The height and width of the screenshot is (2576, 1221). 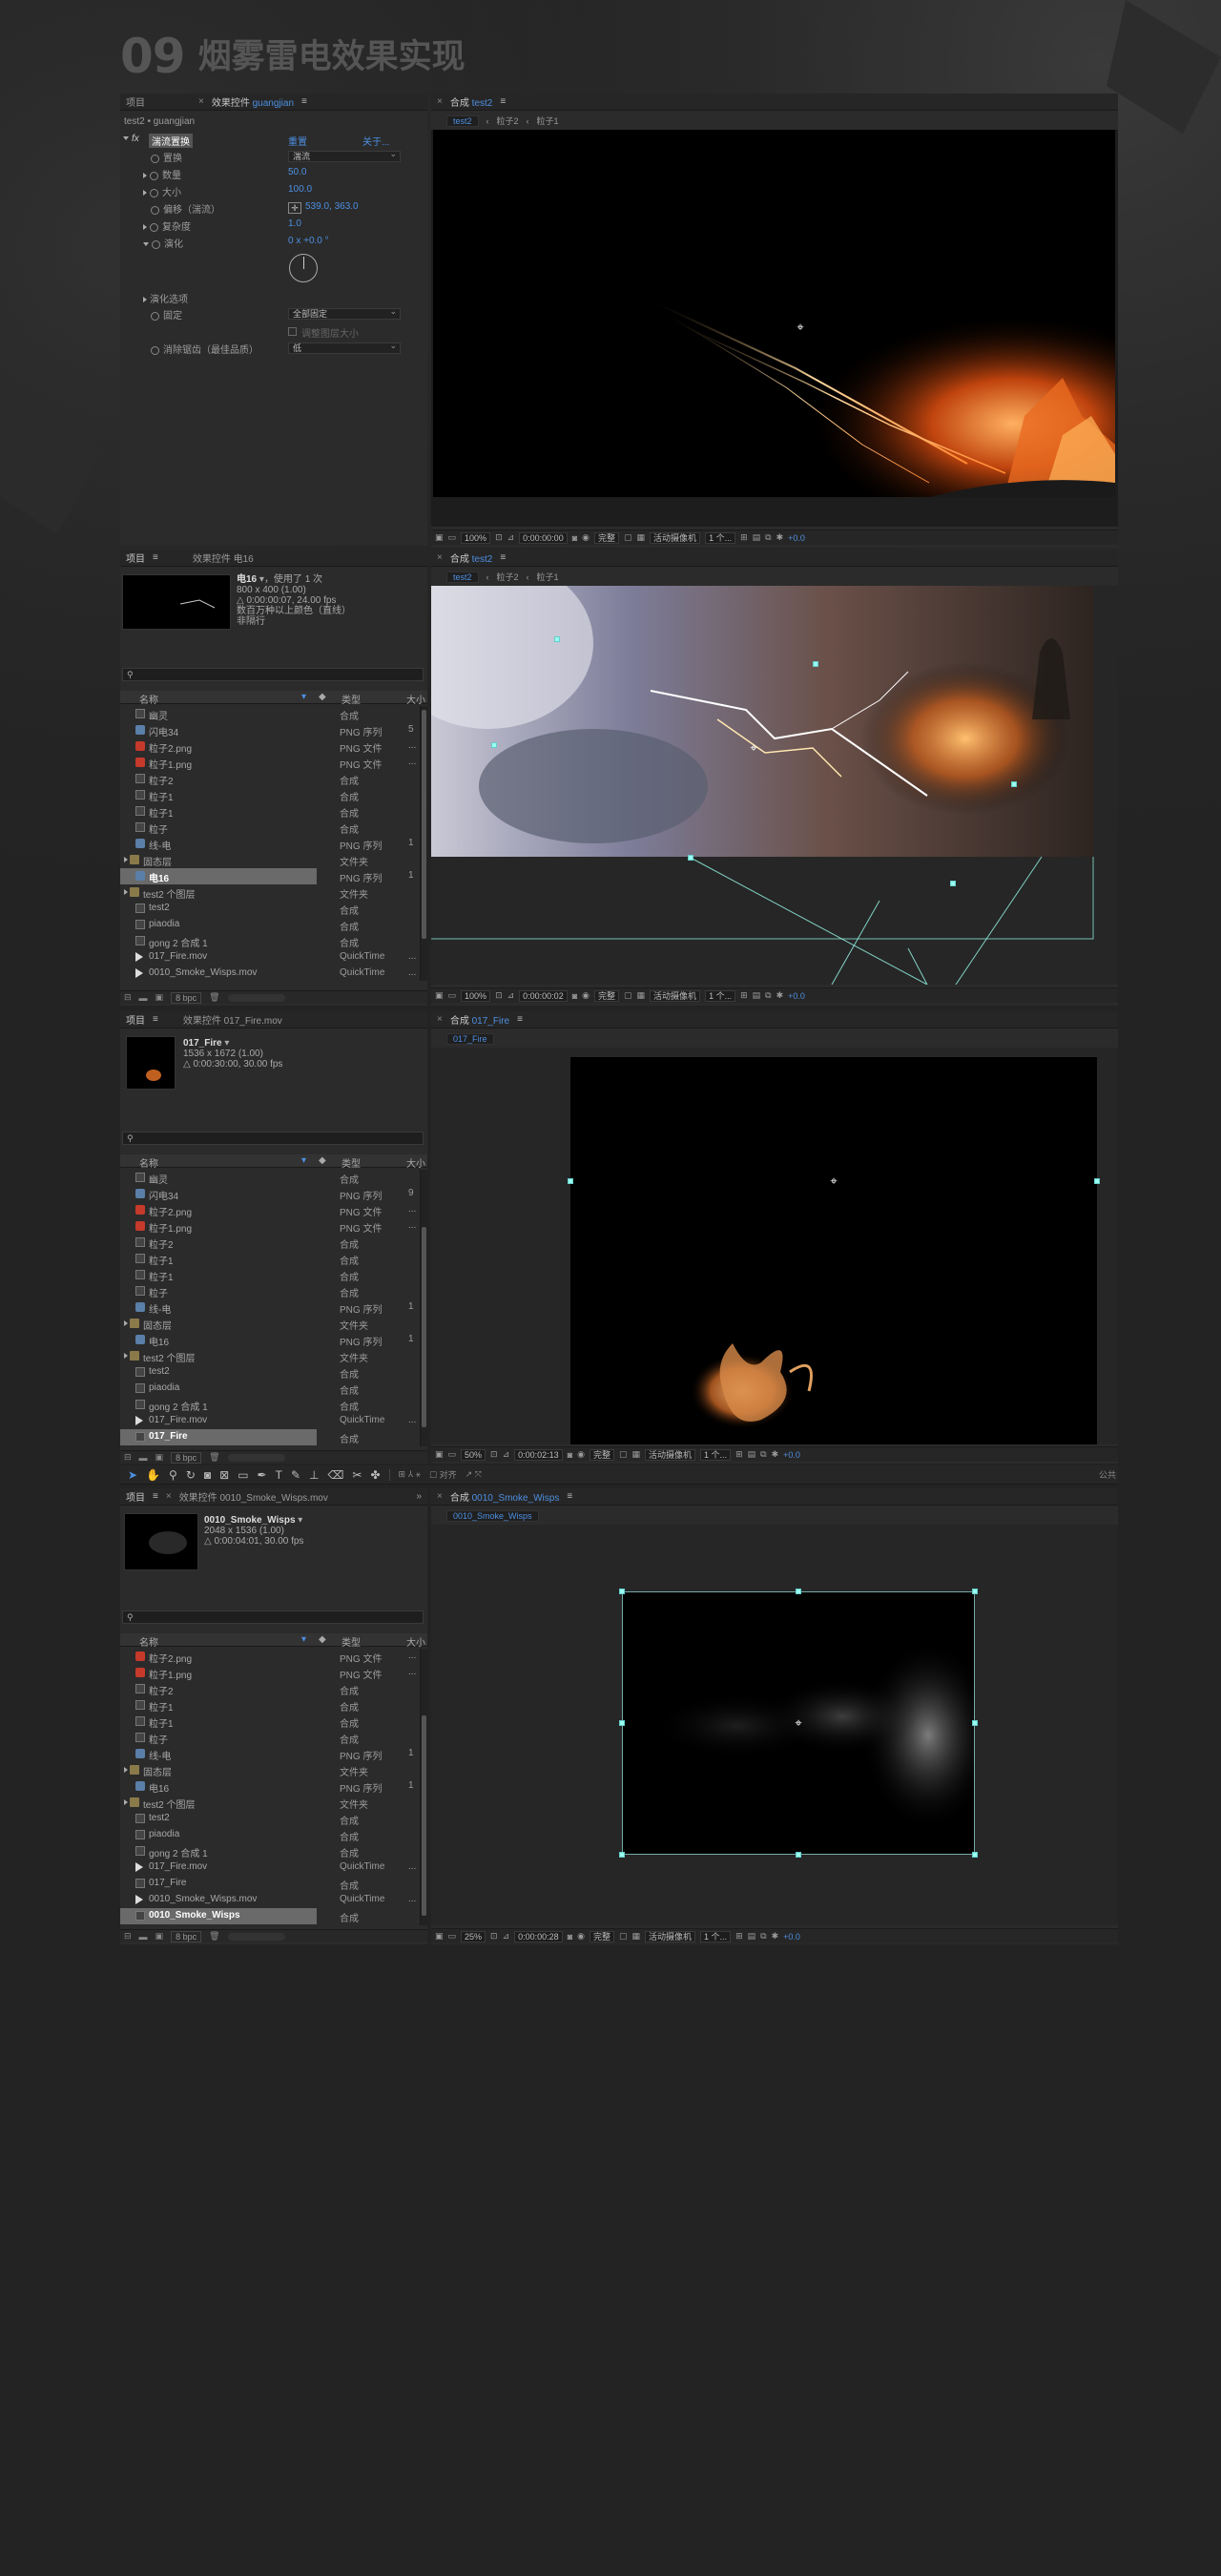 I want to click on collapse-icon, so click(x=146, y=244).